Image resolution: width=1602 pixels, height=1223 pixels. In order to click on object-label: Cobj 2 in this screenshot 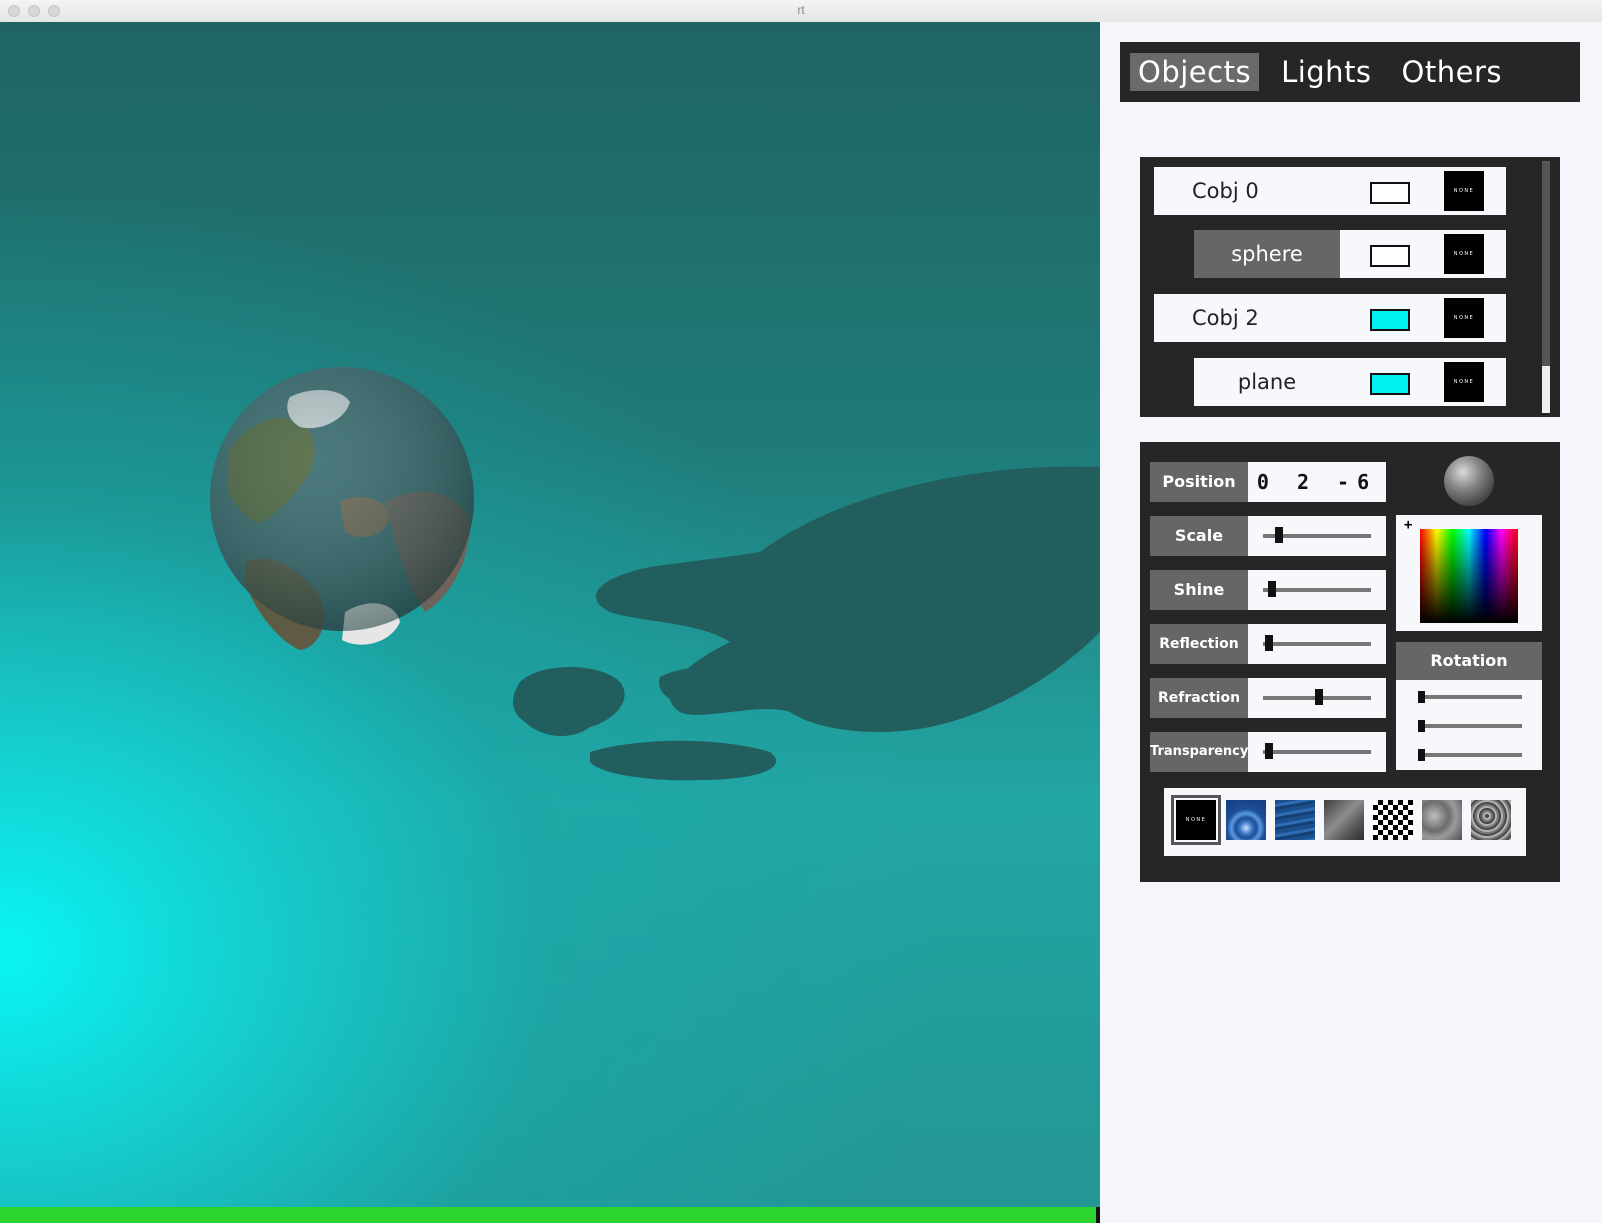, I will do `click(1225, 318)`.